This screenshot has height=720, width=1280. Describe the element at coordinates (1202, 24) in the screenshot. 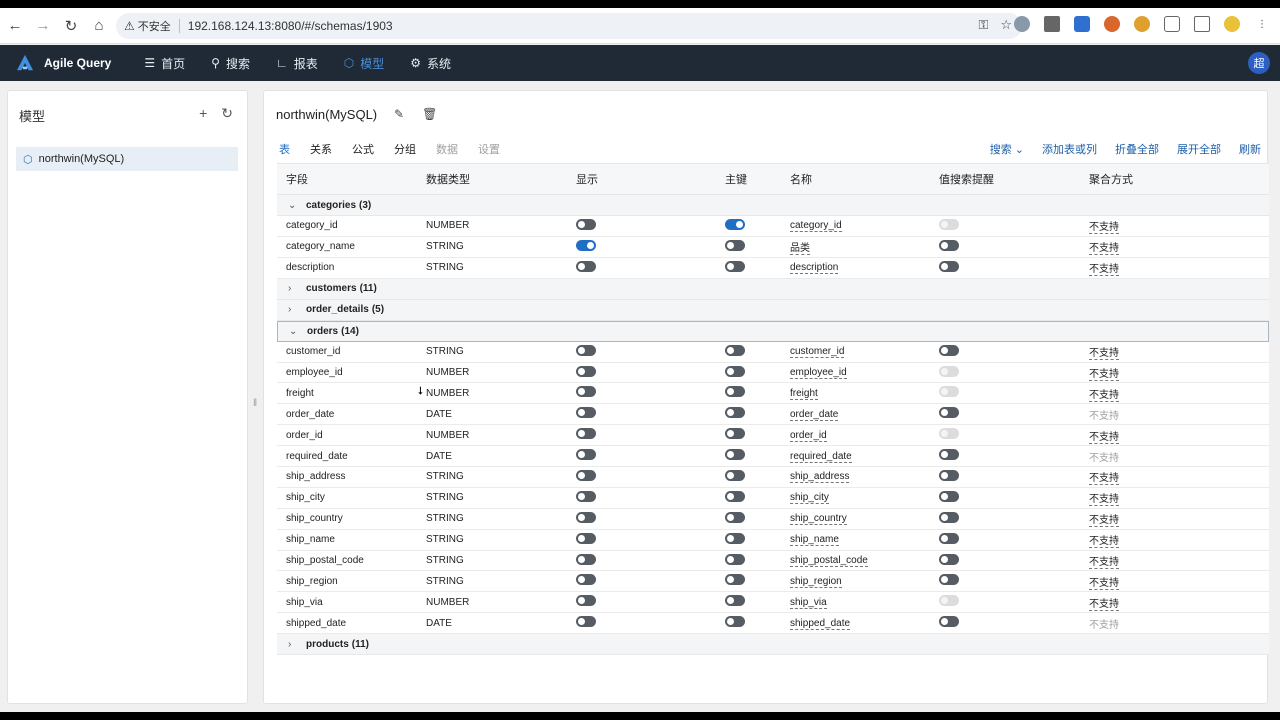

I see `sidepanel-icon` at that location.